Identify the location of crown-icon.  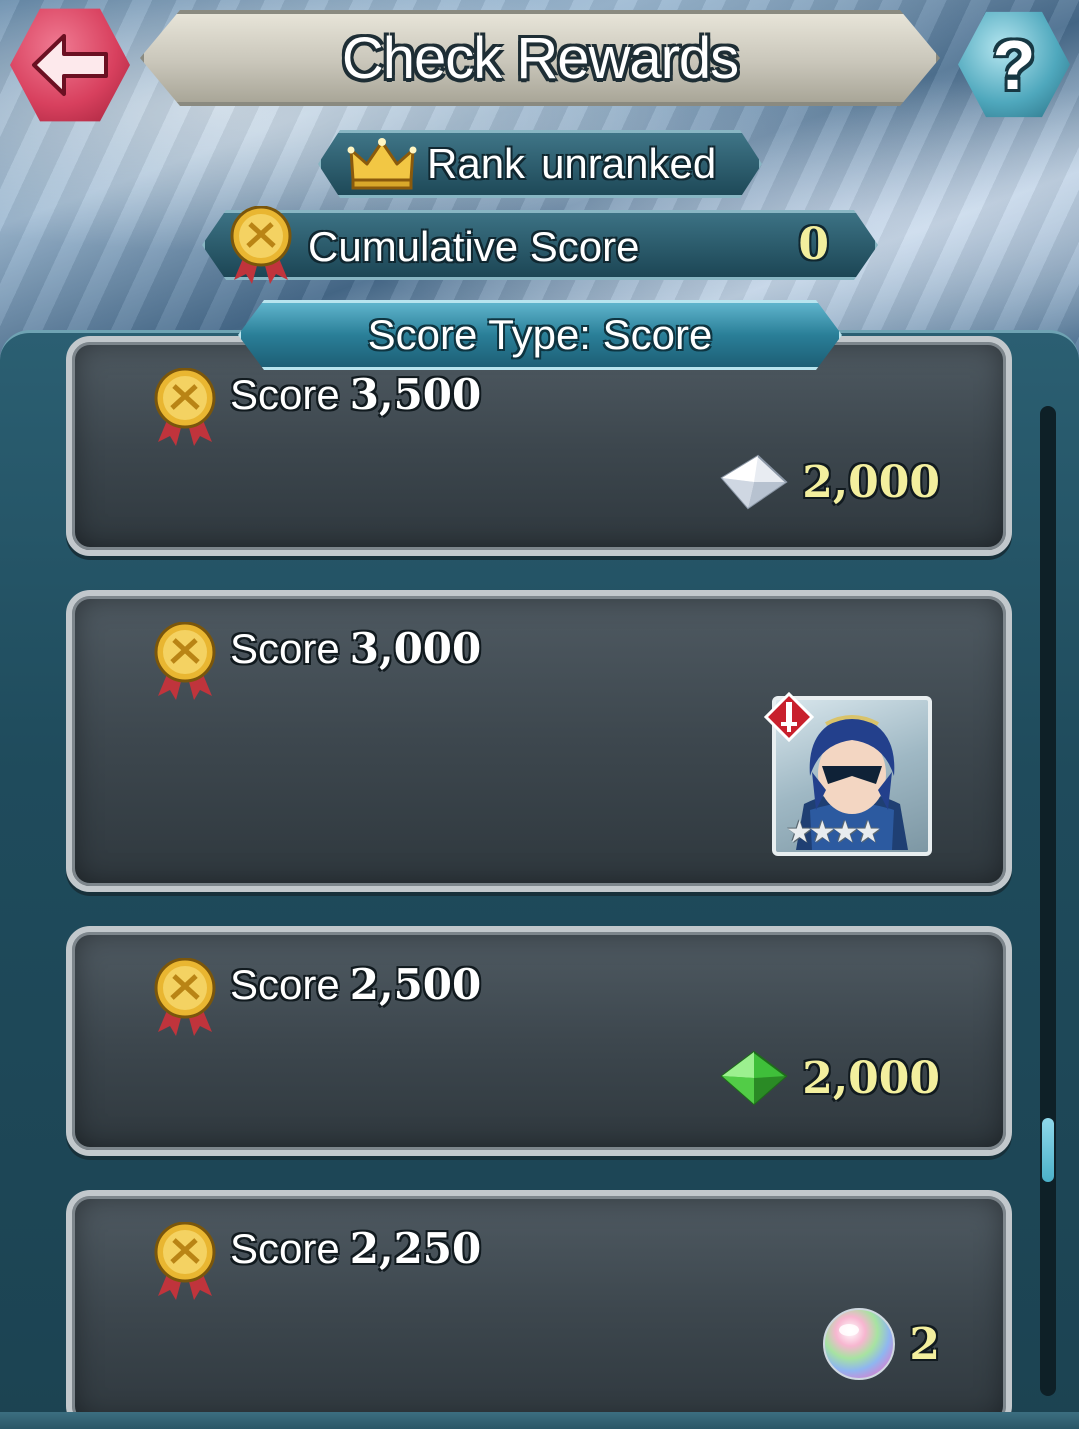
(382, 164).